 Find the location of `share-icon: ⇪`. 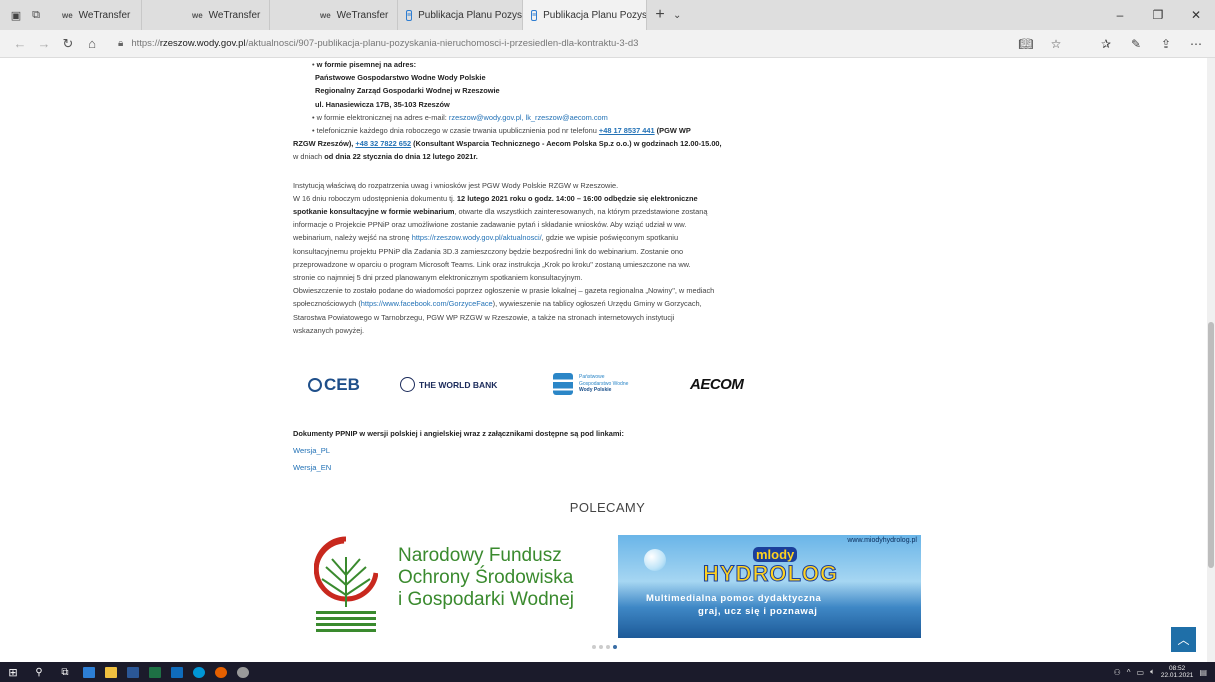

share-icon: ⇪ is located at coordinates (1166, 44).